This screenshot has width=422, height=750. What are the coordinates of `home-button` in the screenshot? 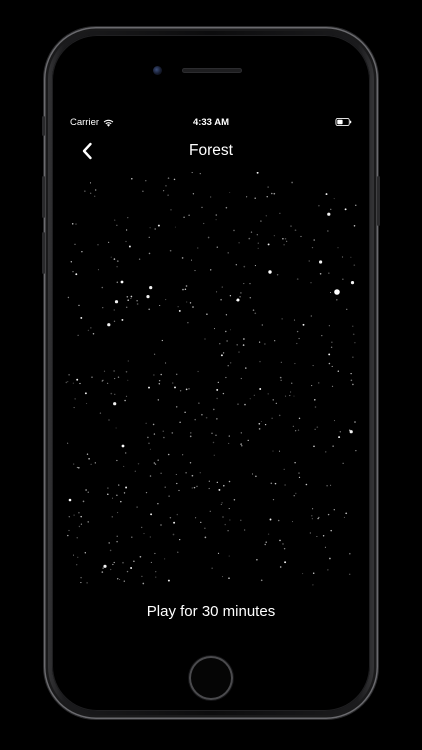 It's located at (211, 678).